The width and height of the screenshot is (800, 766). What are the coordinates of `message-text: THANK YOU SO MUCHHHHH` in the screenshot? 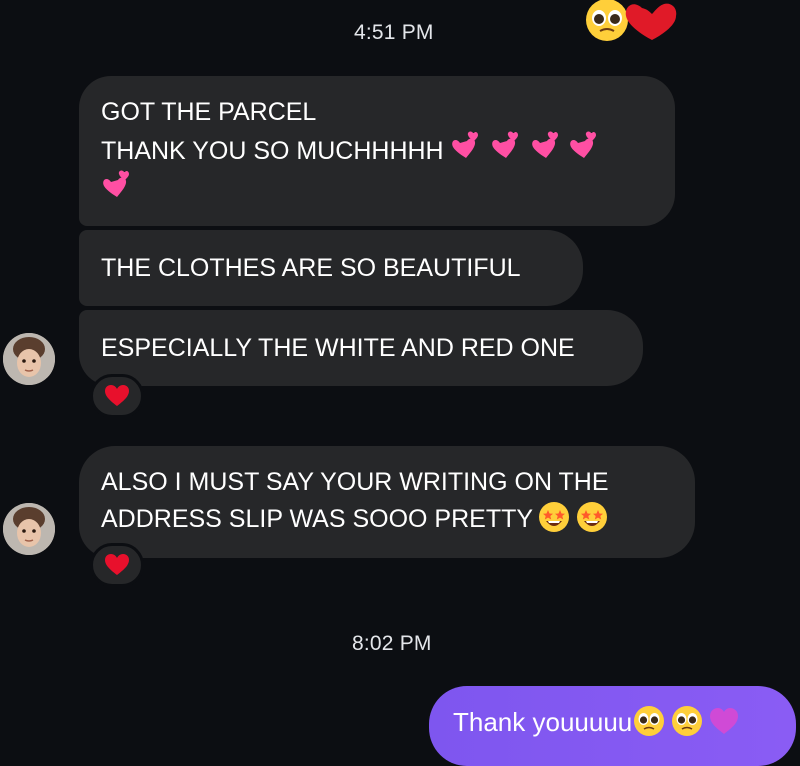 It's located at (272, 151).